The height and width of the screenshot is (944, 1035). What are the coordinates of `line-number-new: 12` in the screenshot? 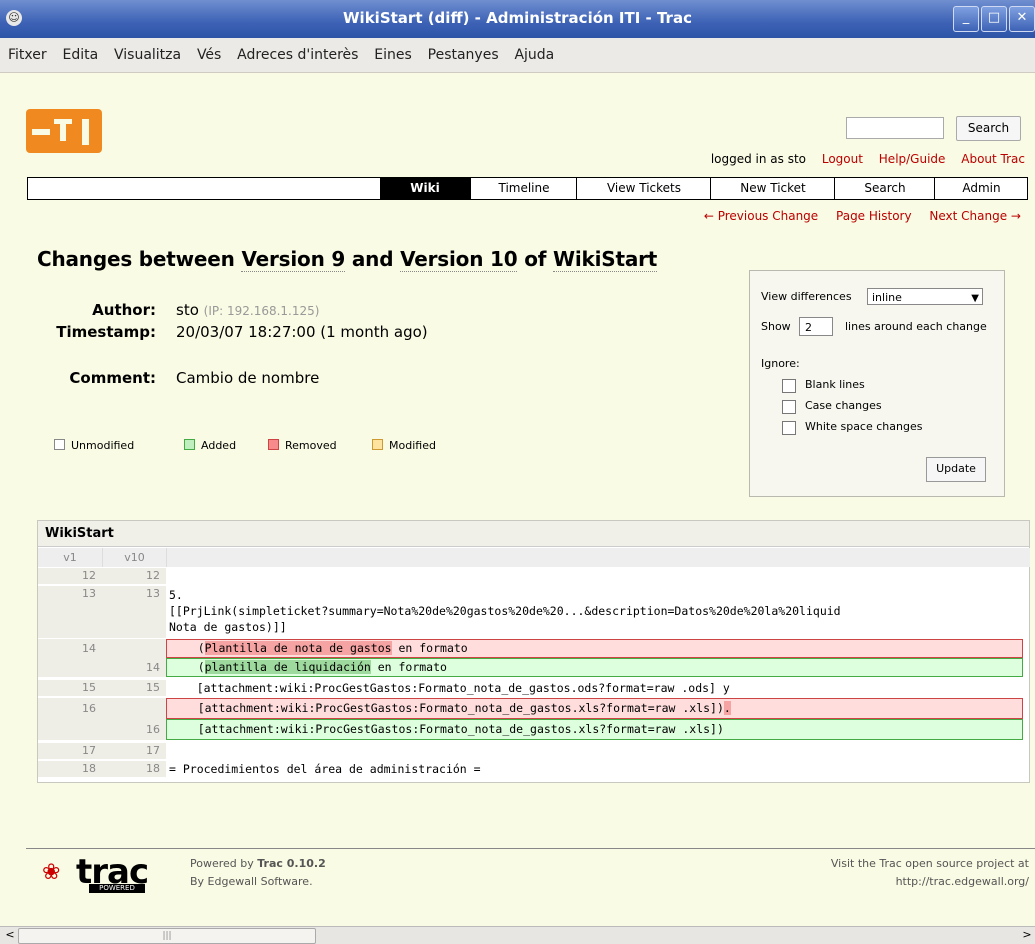 It's located at (134, 576).